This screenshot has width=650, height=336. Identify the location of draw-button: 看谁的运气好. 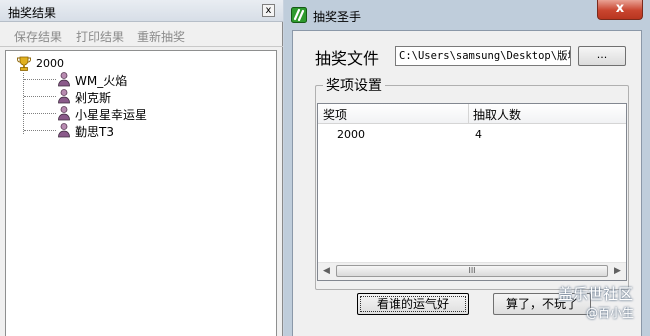
(413, 304).